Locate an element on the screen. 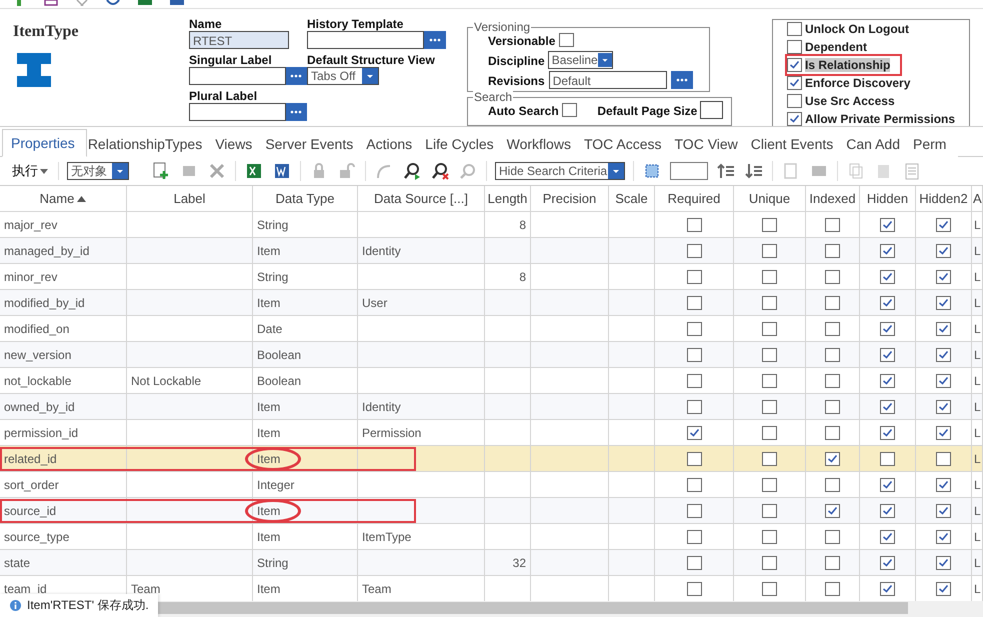 The width and height of the screenshot is (983, 617). column-header: Name is located at coordinates (63, 199).